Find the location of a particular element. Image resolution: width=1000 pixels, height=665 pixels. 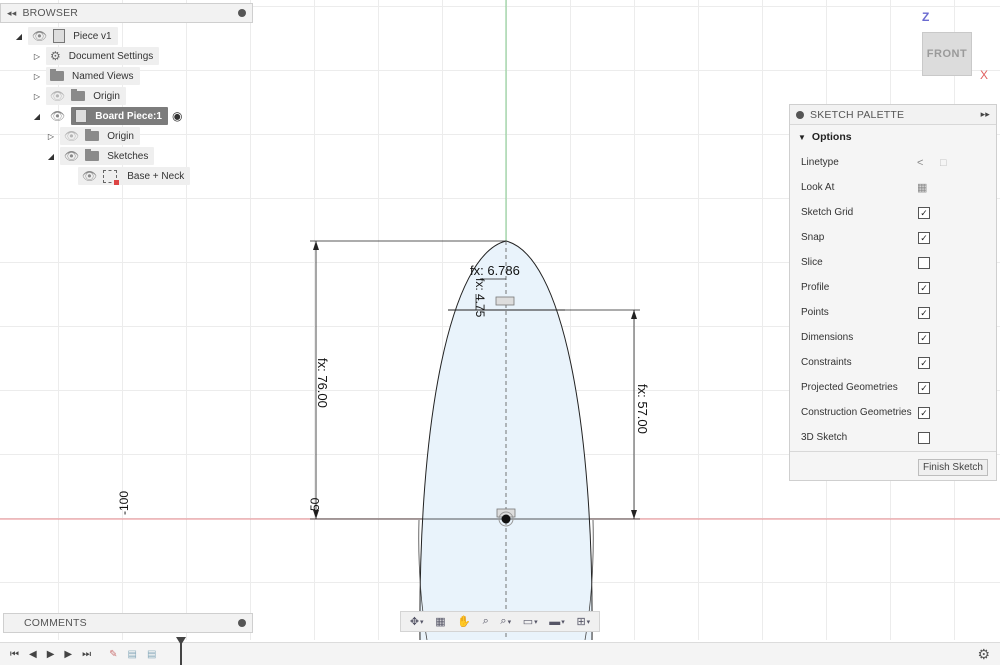

option-label: Profile is located at coordinates (815, 287).